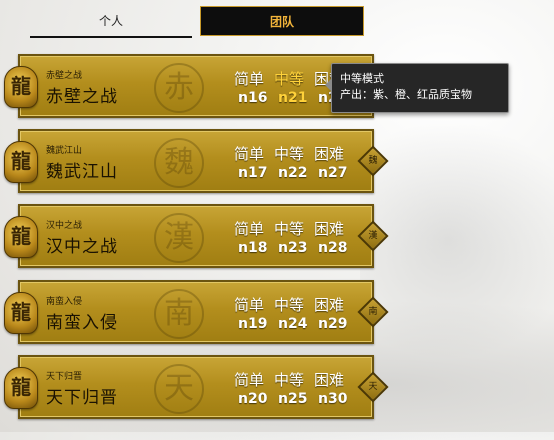 Image resolution: width=554 pixels, height=440 pixels. What do you see at coordinates (362, 78) in the screenshot?
I see `tooltip-title: 中等模式` at bounding box center [362, 78].